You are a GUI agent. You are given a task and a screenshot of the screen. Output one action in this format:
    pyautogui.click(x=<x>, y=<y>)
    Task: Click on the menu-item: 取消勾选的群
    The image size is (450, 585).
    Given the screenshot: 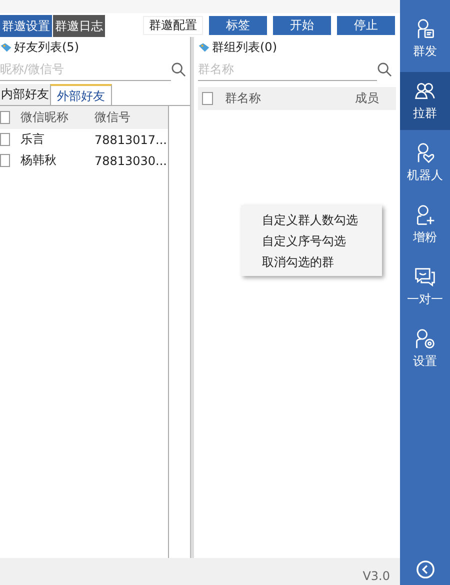 What is the action you would take?
    pyautogui.click(x=311, y=261)
    